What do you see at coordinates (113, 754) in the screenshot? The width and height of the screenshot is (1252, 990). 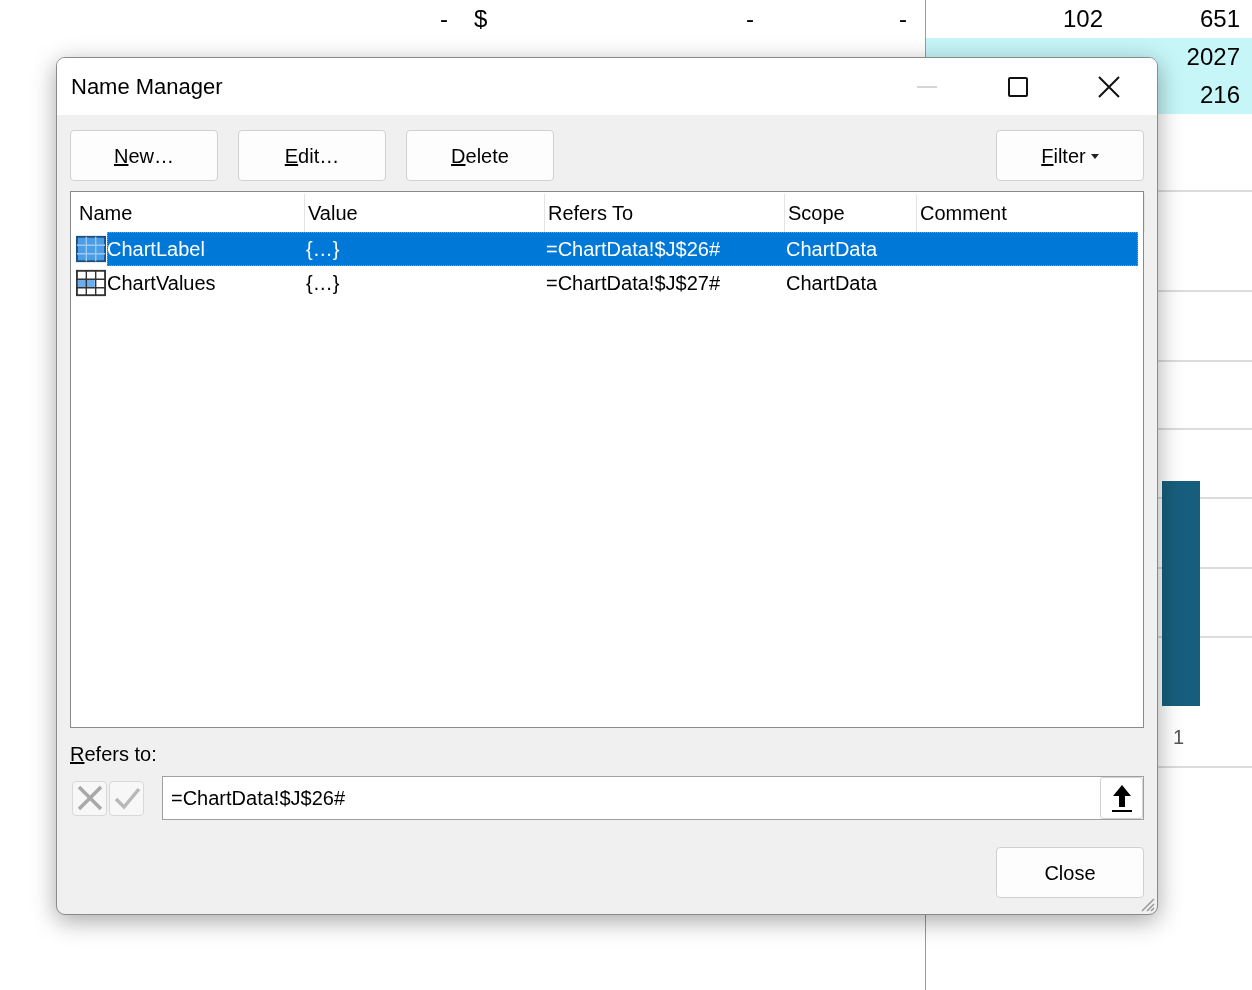 I see `field-label: Refers to:` at bounding box center [113, 754].